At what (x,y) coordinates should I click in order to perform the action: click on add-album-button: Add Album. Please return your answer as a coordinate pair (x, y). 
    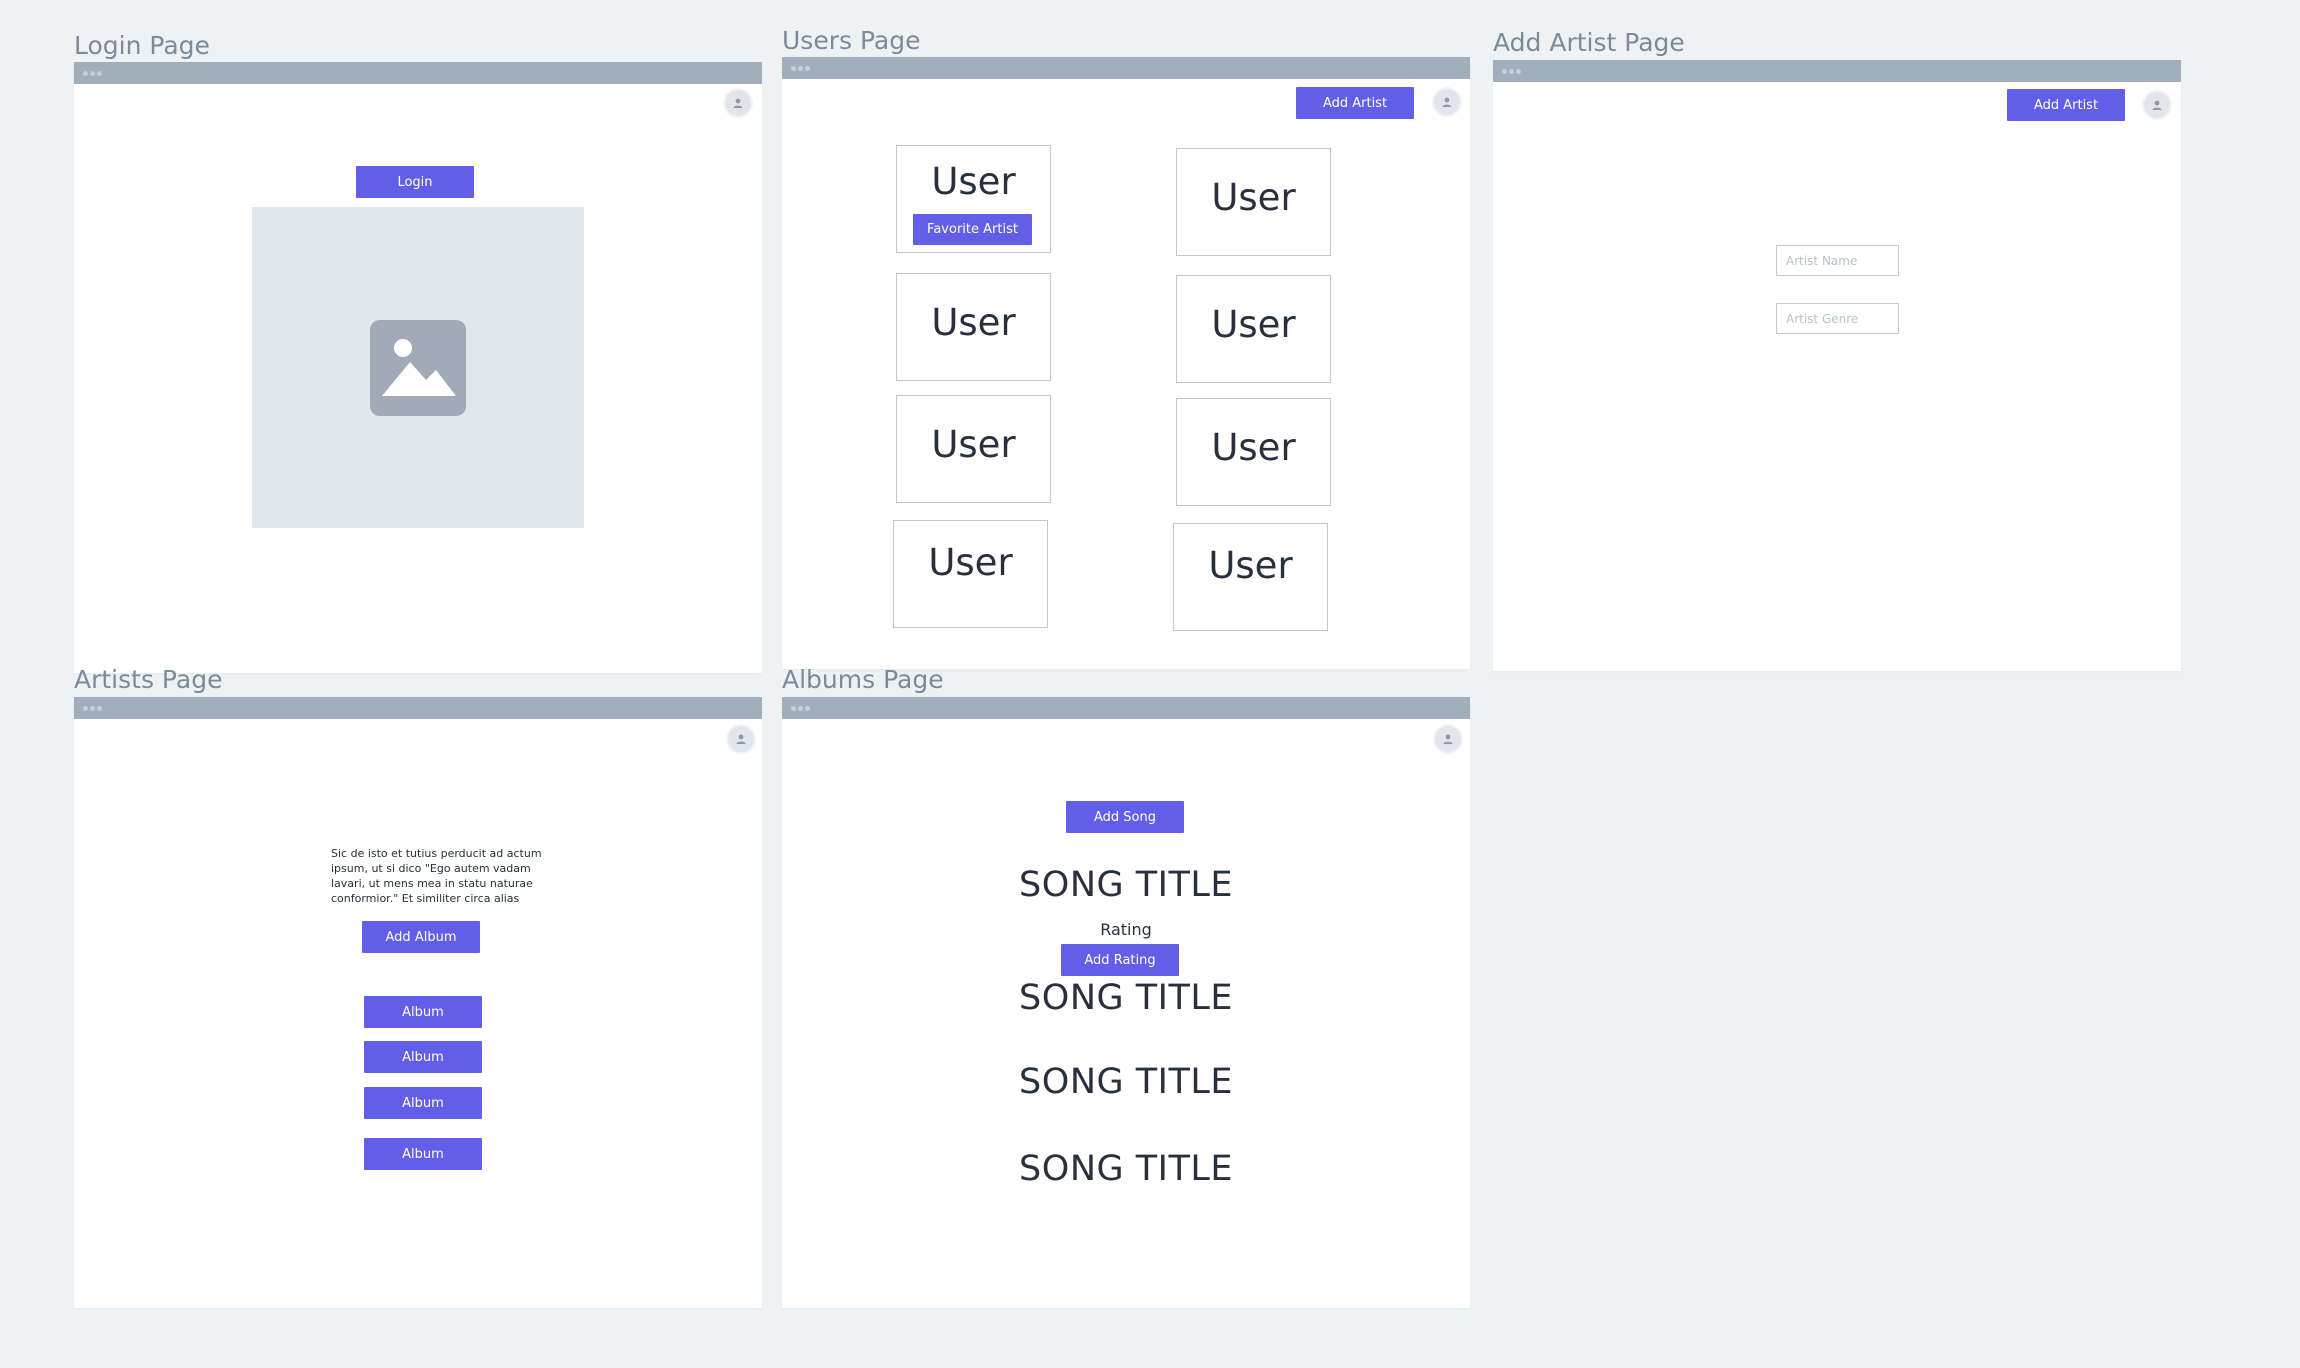
    Looking at the image, I should click on (421, 937).